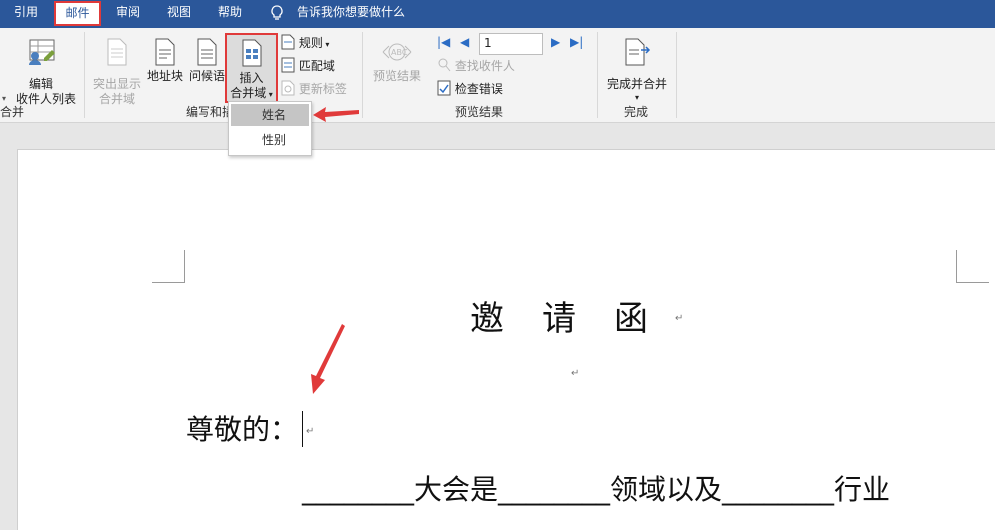  Describe the element at coordinates (464, 42) in the screenshot. I see `previous-record-icon: ◀` at that location.